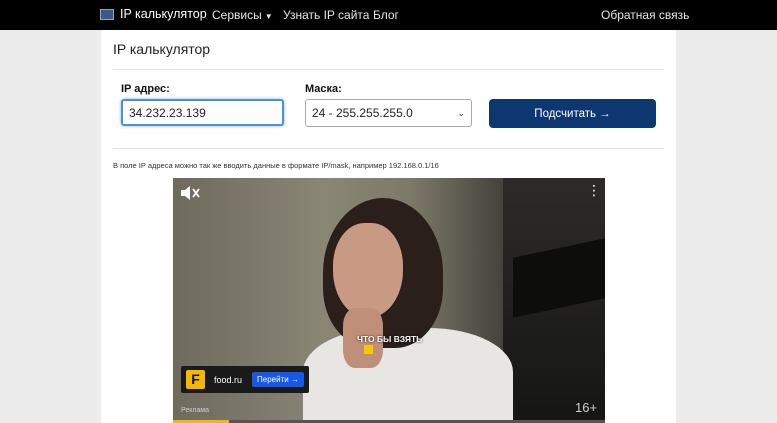  What do you see at coordinates (245, 379) in the screenshot?
I see `ad-advertiser-bar: F food.ru Перейти →` at bounding box center [245, 379].